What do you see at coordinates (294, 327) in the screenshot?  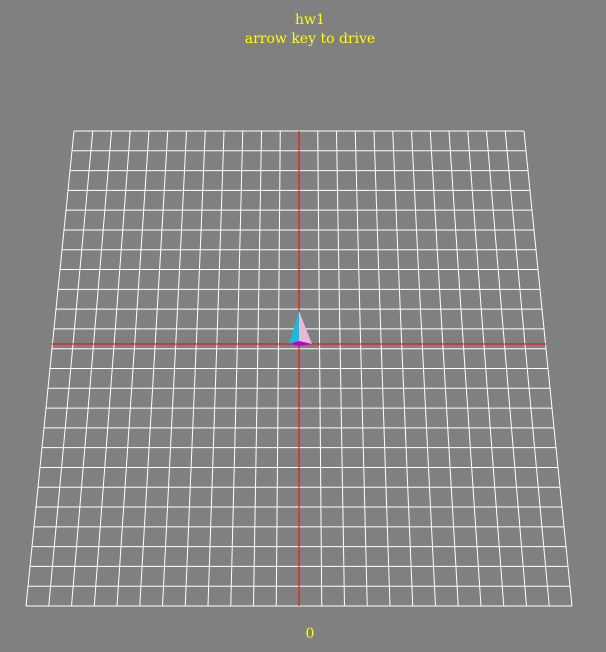 I see `player-left-face` at bounding box center [294, 327].